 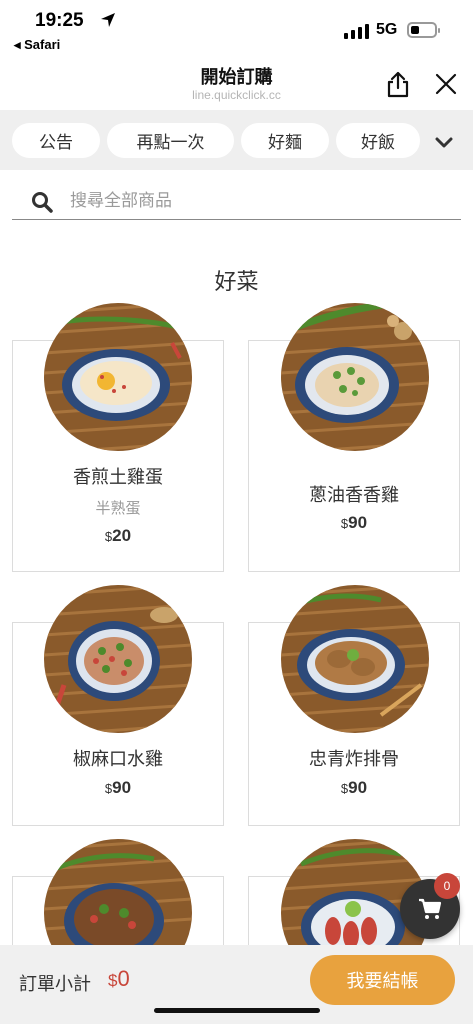 What do you see at coordinates (119, 978) in the screenshot?
I see `subtotal-value: $0` at bounding box center [119, 978].